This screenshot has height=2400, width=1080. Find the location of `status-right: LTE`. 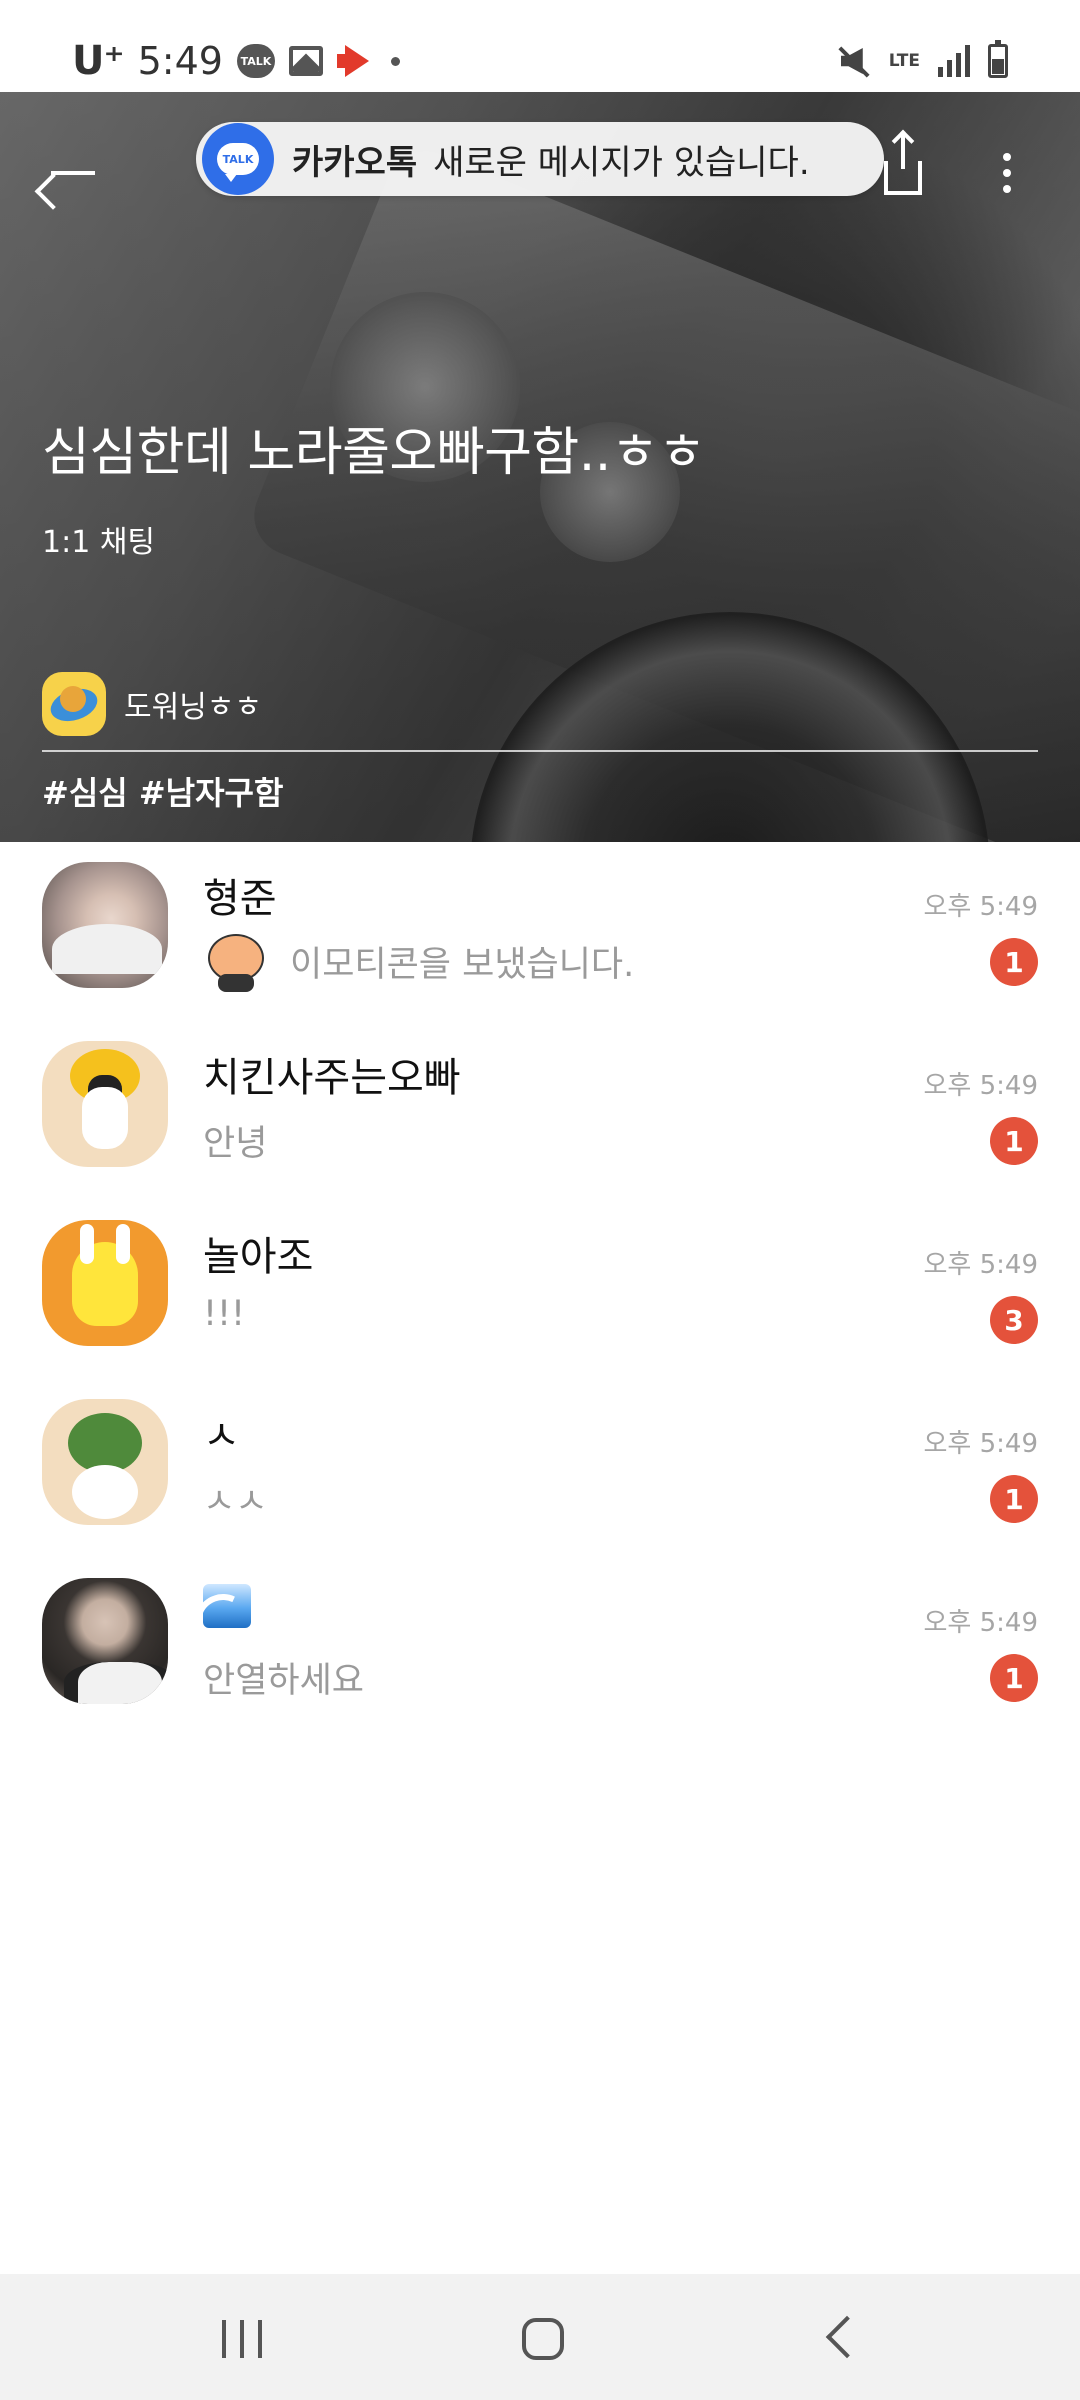

status-right: LTE is located at coordinates (922, 61).